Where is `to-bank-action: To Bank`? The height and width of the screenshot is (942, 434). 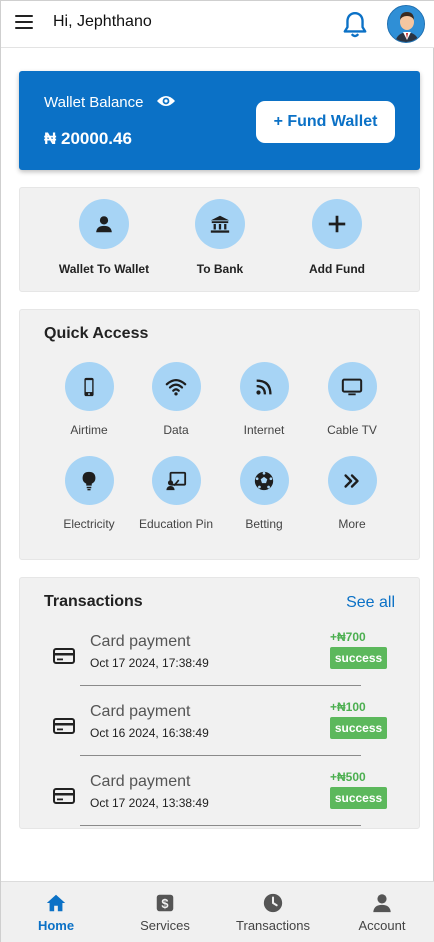 to-bank-action: To Bank is located at coordinates (220, 237).